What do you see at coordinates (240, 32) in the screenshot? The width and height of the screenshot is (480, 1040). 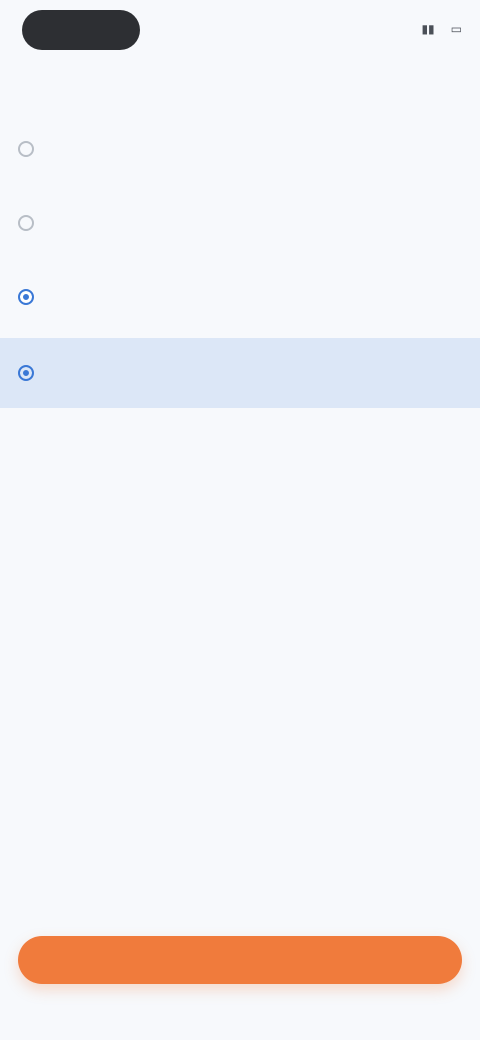 I see `status-bar: ▮▮ ▭` at bounding box center [240, 32].